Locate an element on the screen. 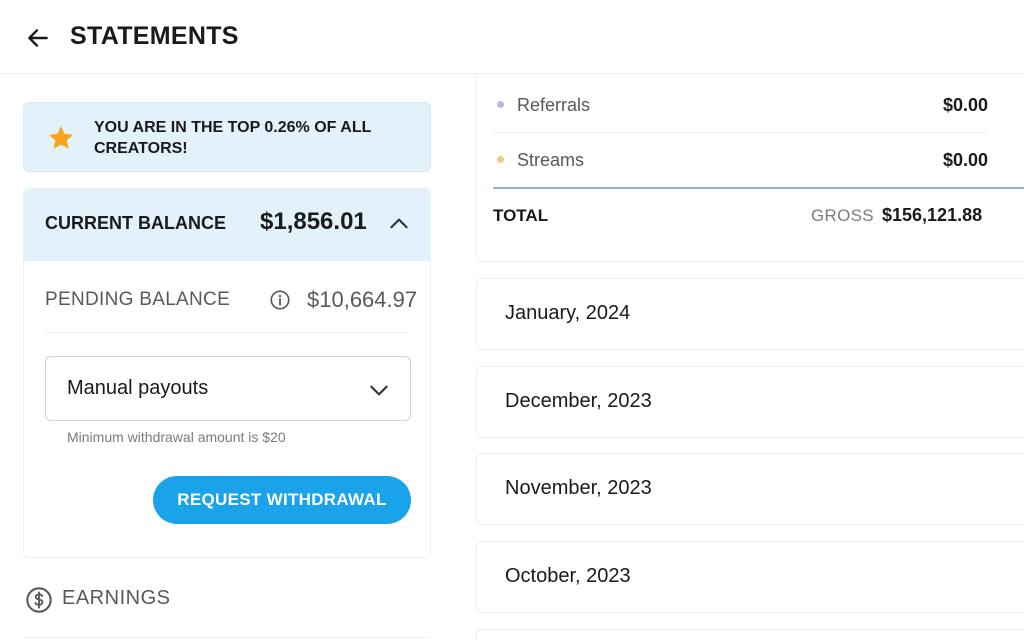 The width and height of the screenshot is (1024, 640). statement-month-item: January, 2024 is located at coordinates (750, 314).